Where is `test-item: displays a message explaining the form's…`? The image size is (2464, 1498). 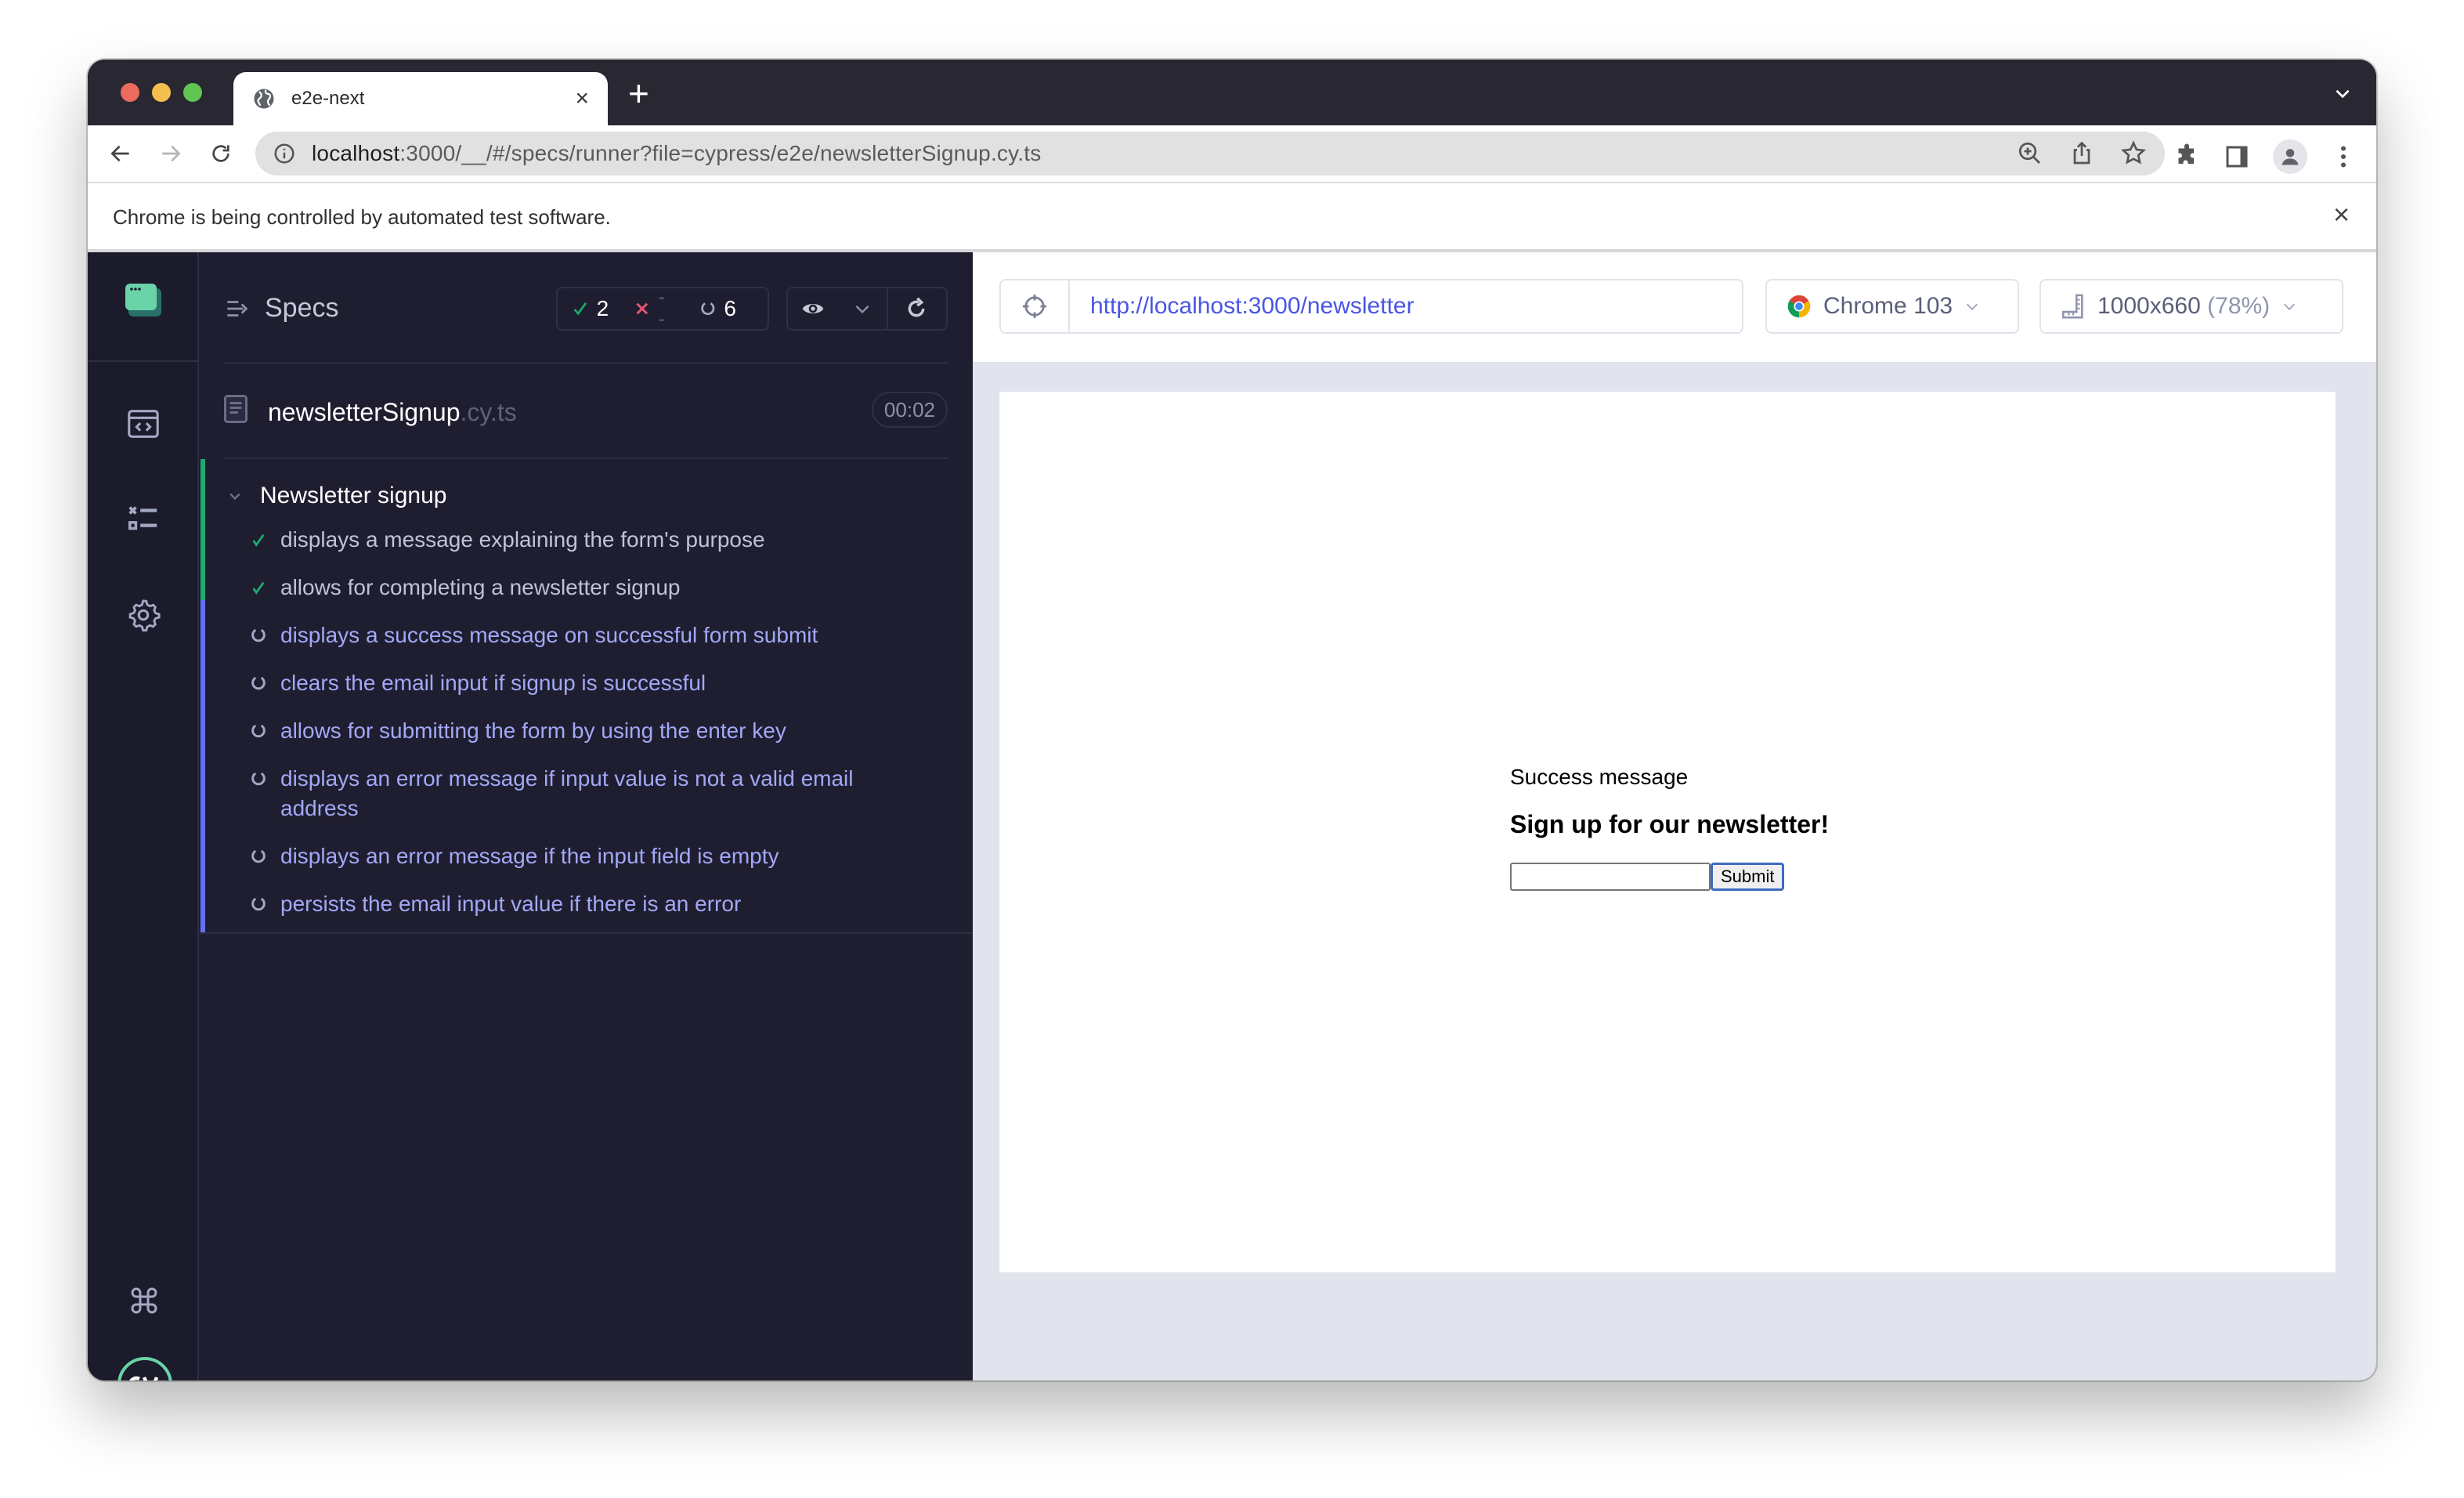 test-item: displays a message explaining the form's… is located at coordinates (590, 539).